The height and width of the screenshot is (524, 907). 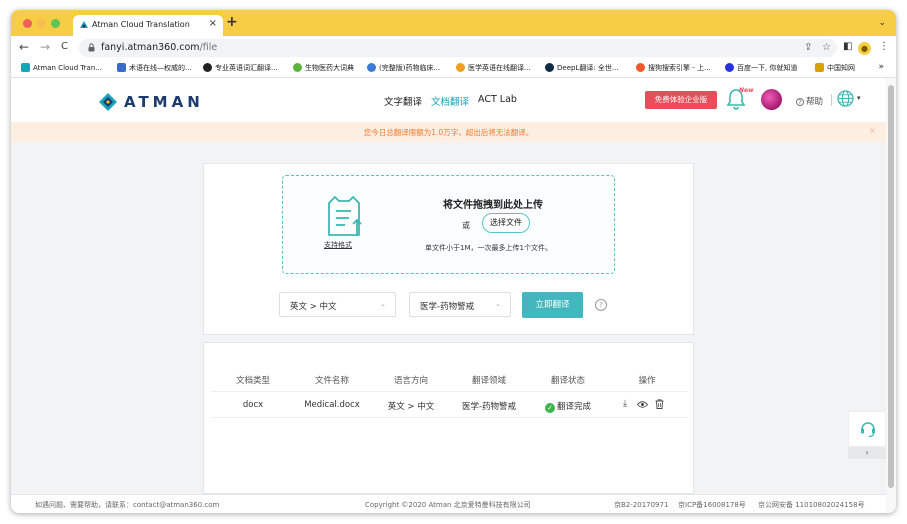 What do you see at coordinates (332, 405) in the screenshot?
I see `cell-file-name: Medical.docx` at bounding box center [332, 405].